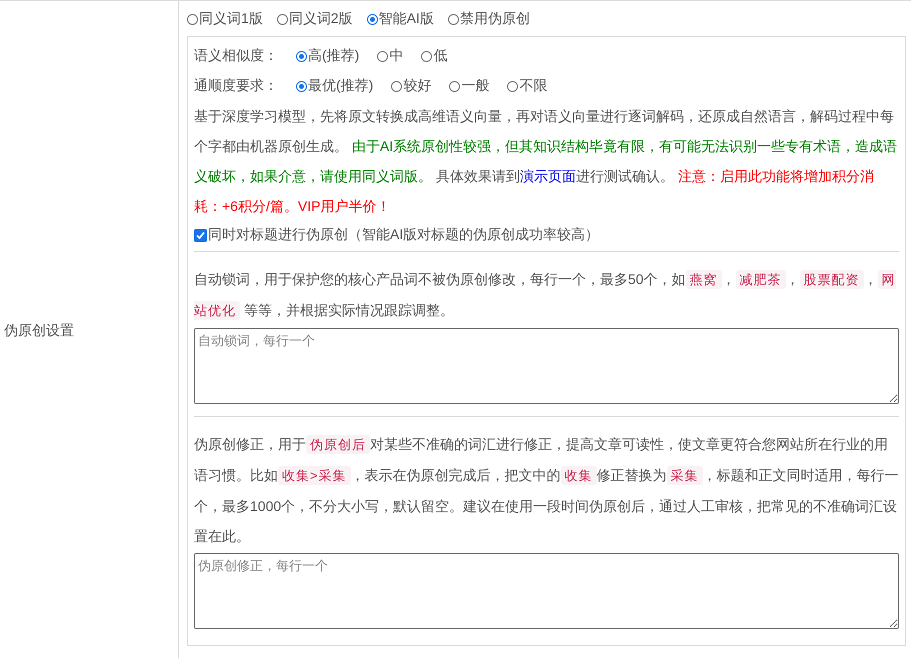 This screenshot has width=911, height=658. Describe the element at coordinates (527, 86) in the screenshot. I see `radio-option: 不限` at that location.